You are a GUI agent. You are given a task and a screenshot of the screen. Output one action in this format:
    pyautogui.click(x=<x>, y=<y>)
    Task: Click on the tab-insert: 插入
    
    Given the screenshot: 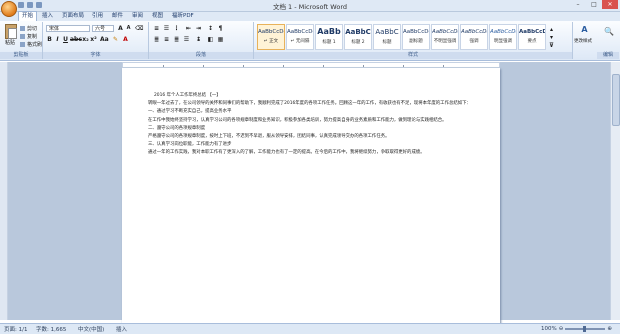 What is the action you would take?
    pyautogui.click(x=47, y=16)
    